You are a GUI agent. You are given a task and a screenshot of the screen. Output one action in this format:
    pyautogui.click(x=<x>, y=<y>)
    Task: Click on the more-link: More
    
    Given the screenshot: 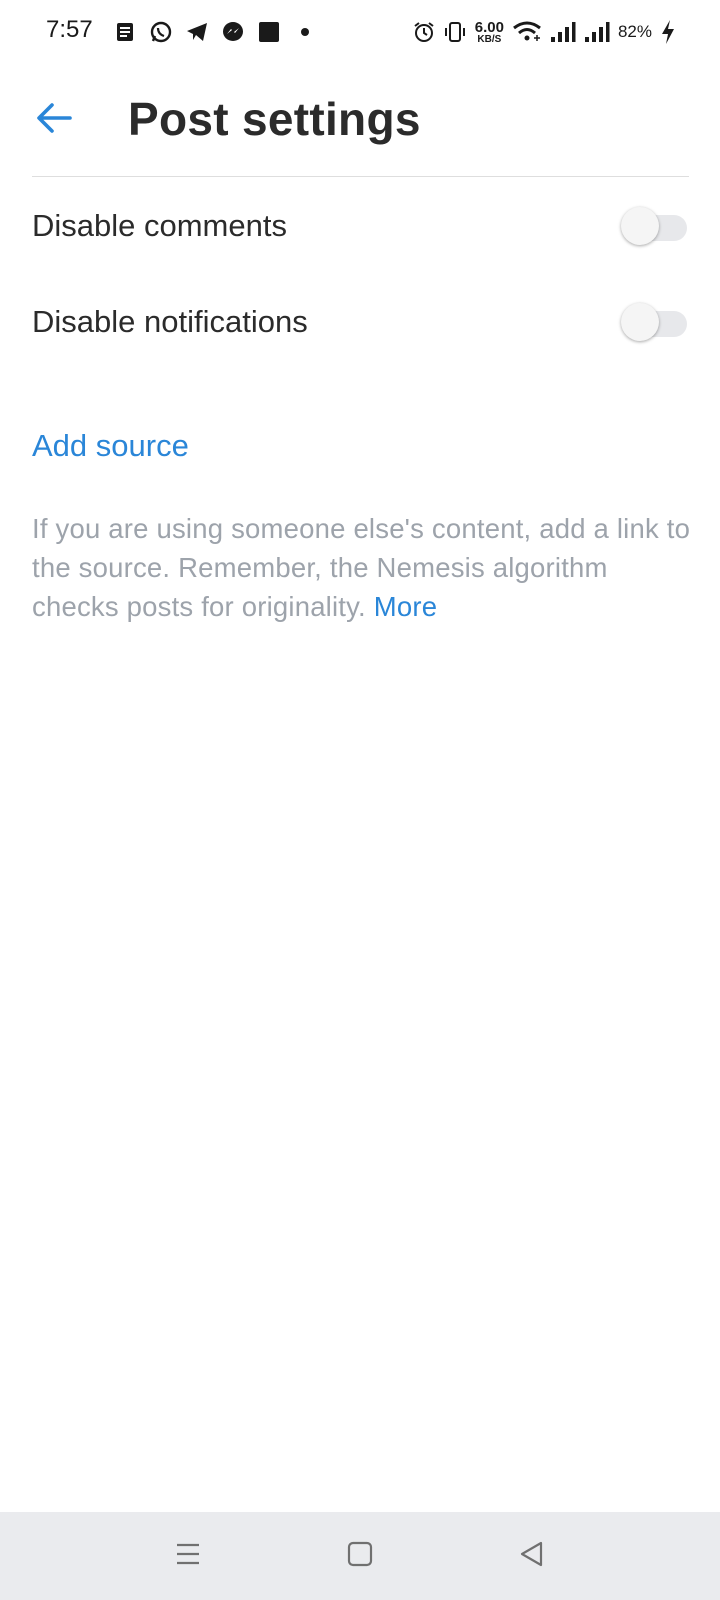 What is the action you would take?
    pyautogui.click(x=405, y=606)
    